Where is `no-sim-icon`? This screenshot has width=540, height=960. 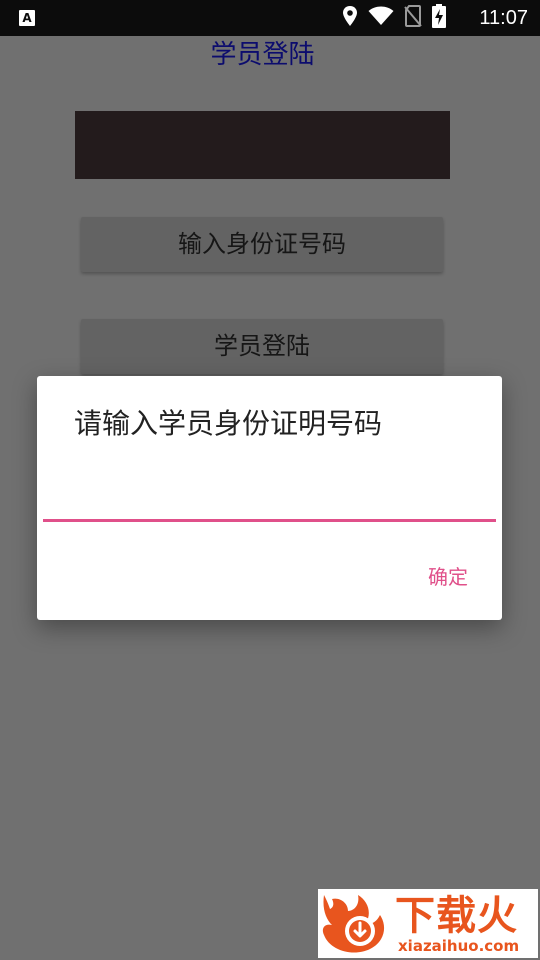 no-sim-icon is located at coordinates (413, 18).